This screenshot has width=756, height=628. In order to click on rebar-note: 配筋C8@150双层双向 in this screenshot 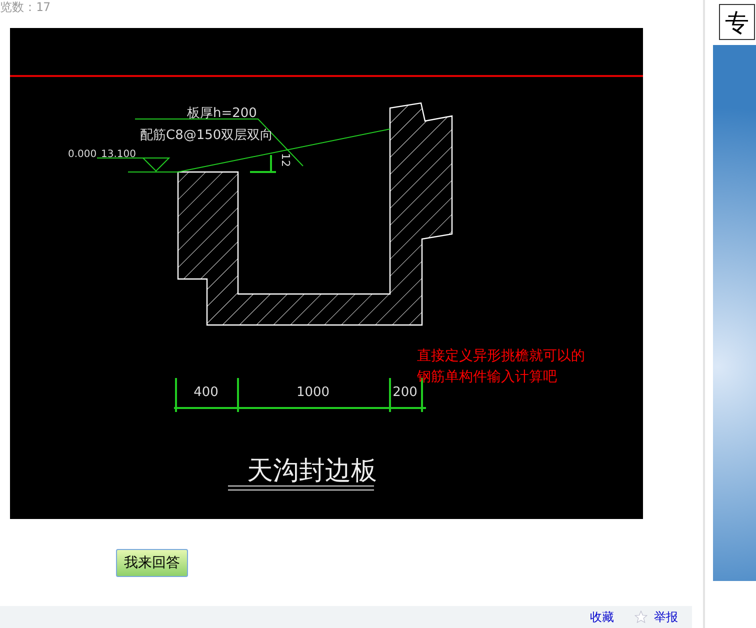, I will do `click(207, 135)`.